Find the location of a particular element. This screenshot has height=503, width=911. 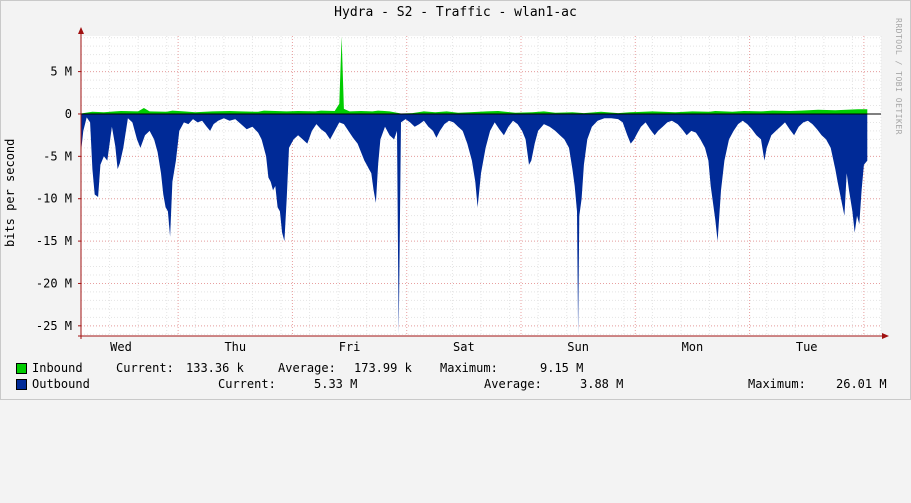

inbound-average-value: 173.99 k is located at coordinates (383, 368).